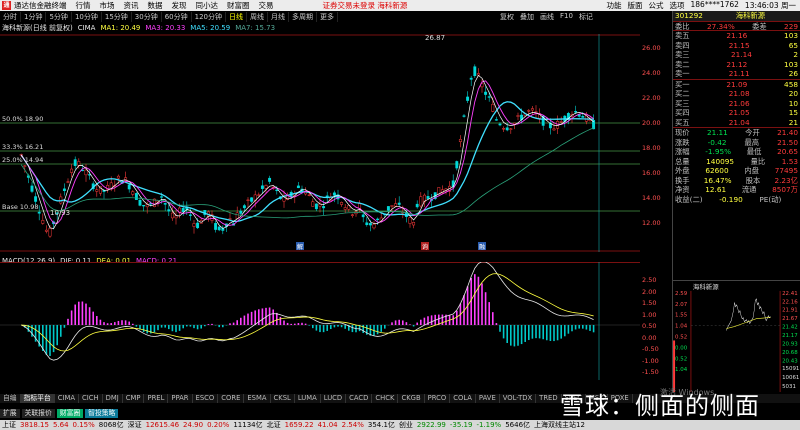  Describe the element at coordinates (715, 5) in the screenshot. I see `account-label: 186****1762` at that location.